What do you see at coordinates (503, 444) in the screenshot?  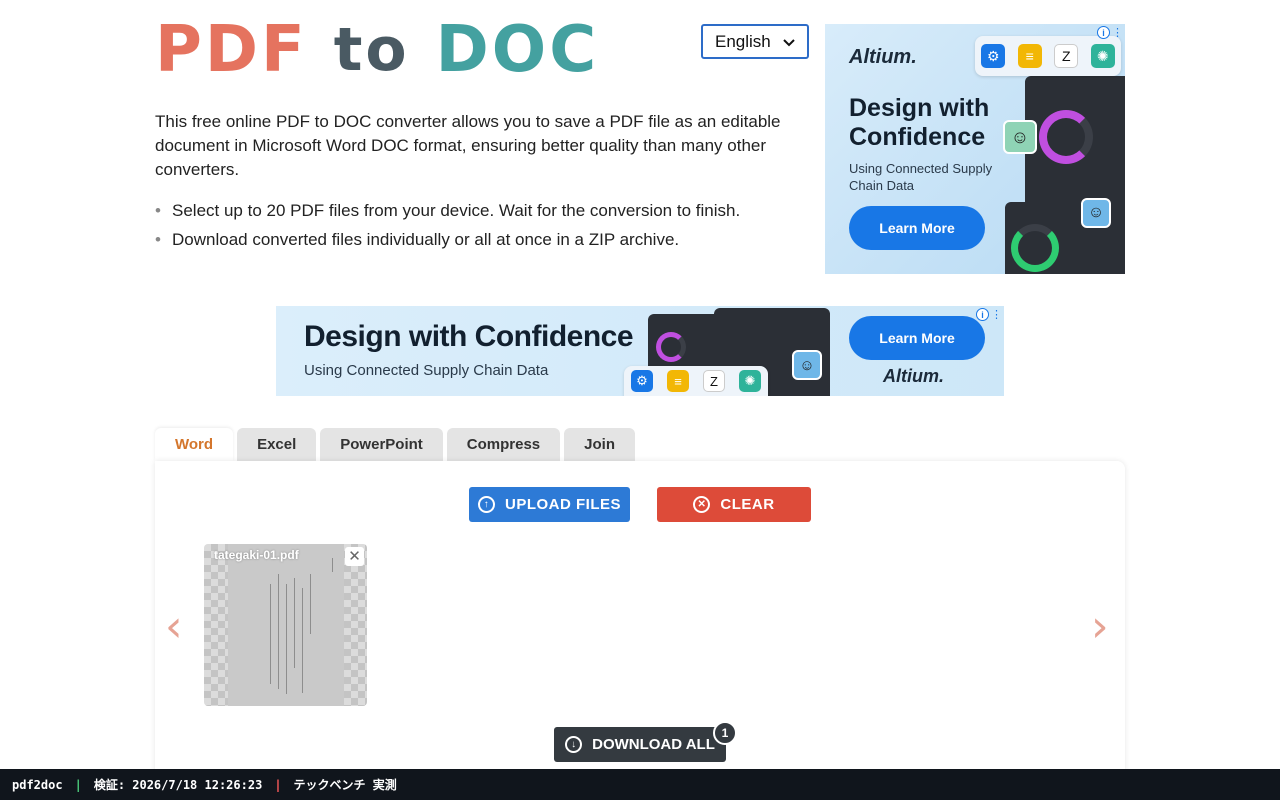 I see `tab-compress: Compress` at bounding box center [503, 444].